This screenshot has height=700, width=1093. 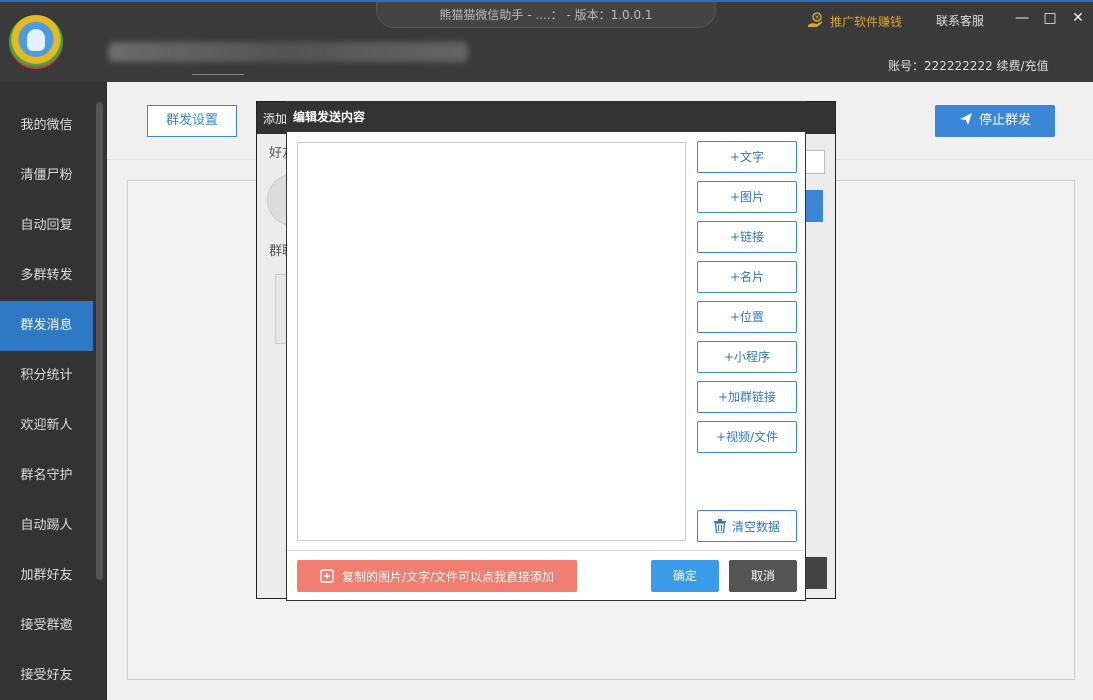 I want to click on close-button: ✕, so click(x=1078, y=18).